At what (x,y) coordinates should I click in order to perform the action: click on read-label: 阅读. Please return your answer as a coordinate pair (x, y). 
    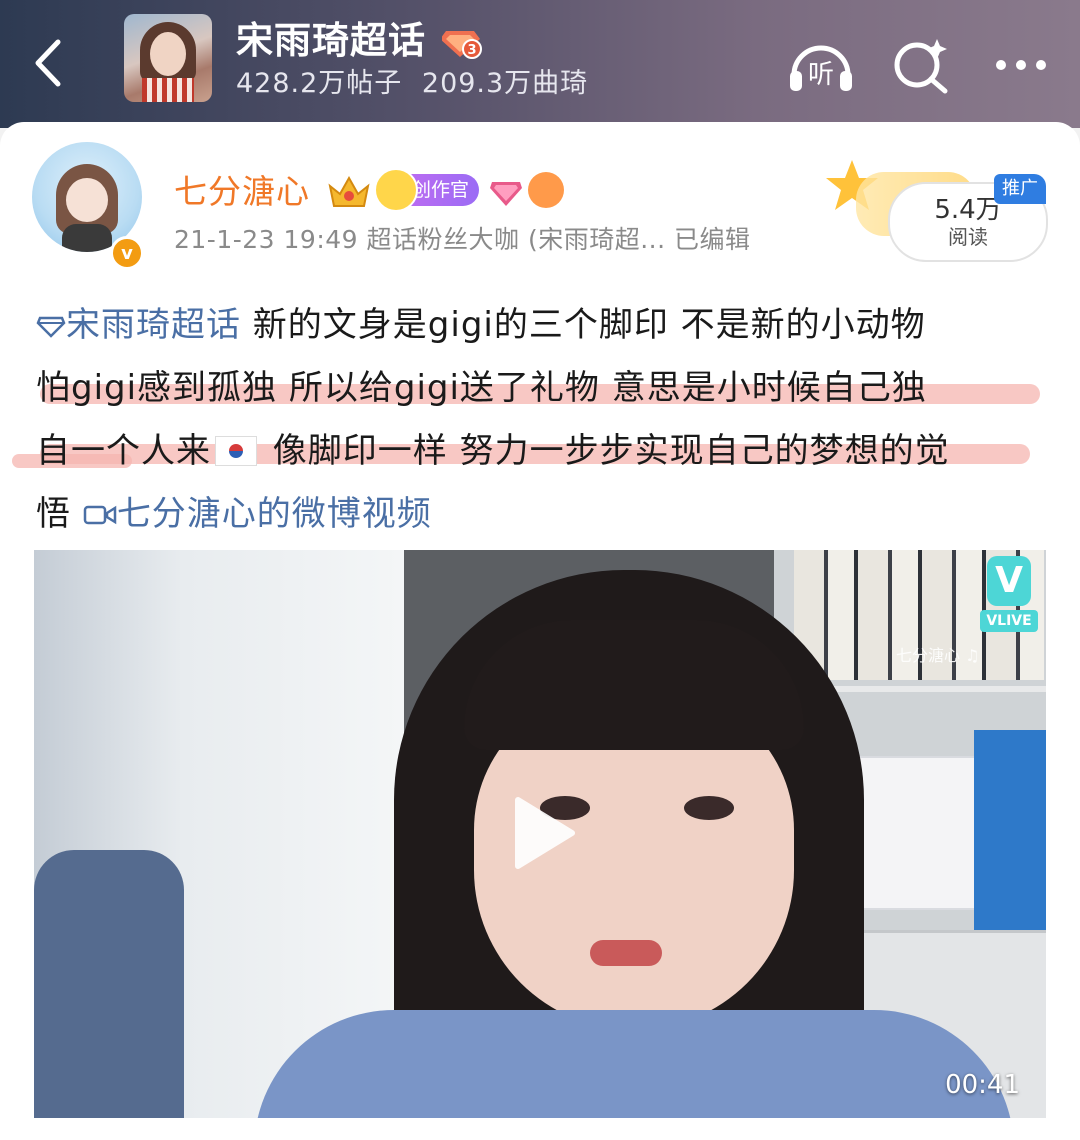
    Looking at the image, I should click on (968, 237).